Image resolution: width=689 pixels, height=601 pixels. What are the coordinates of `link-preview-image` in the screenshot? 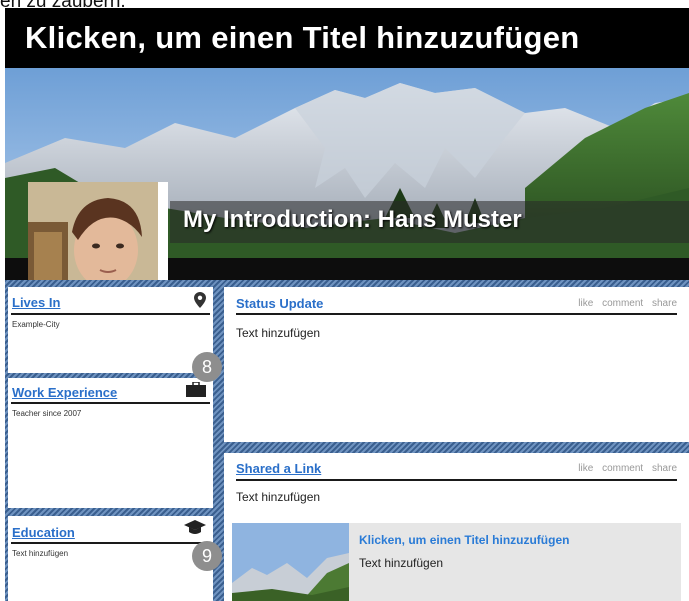 It's located at (290, 562).